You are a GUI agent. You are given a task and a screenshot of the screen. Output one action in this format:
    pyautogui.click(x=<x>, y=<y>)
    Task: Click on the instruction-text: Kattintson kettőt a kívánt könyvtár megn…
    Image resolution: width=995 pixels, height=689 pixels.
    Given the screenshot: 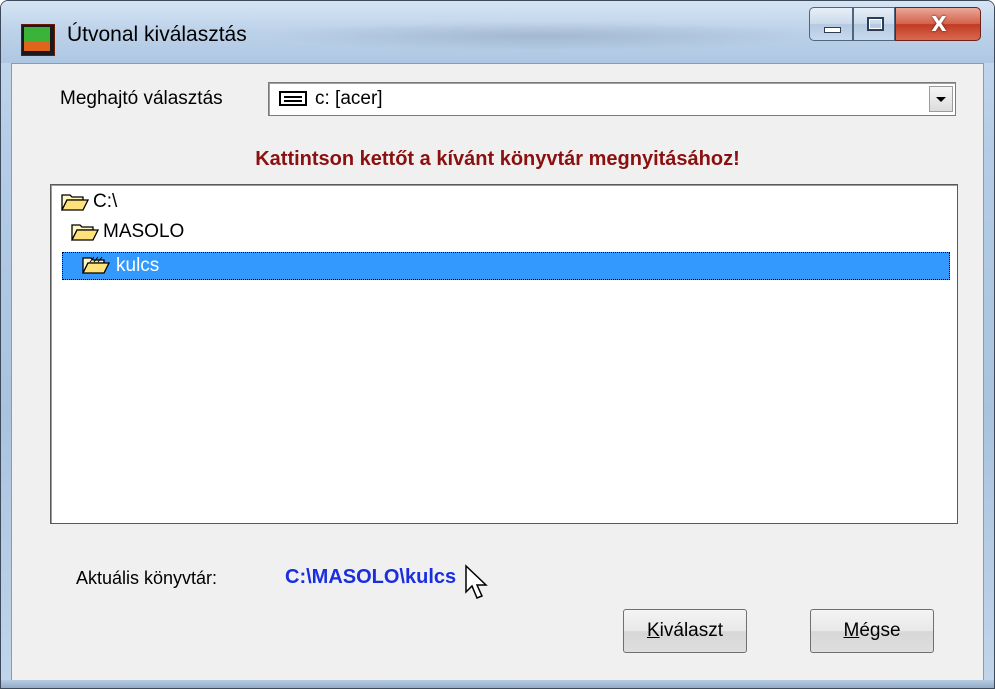 What is the action you would take?
    pyautogui.click(x=497, y=159)
    